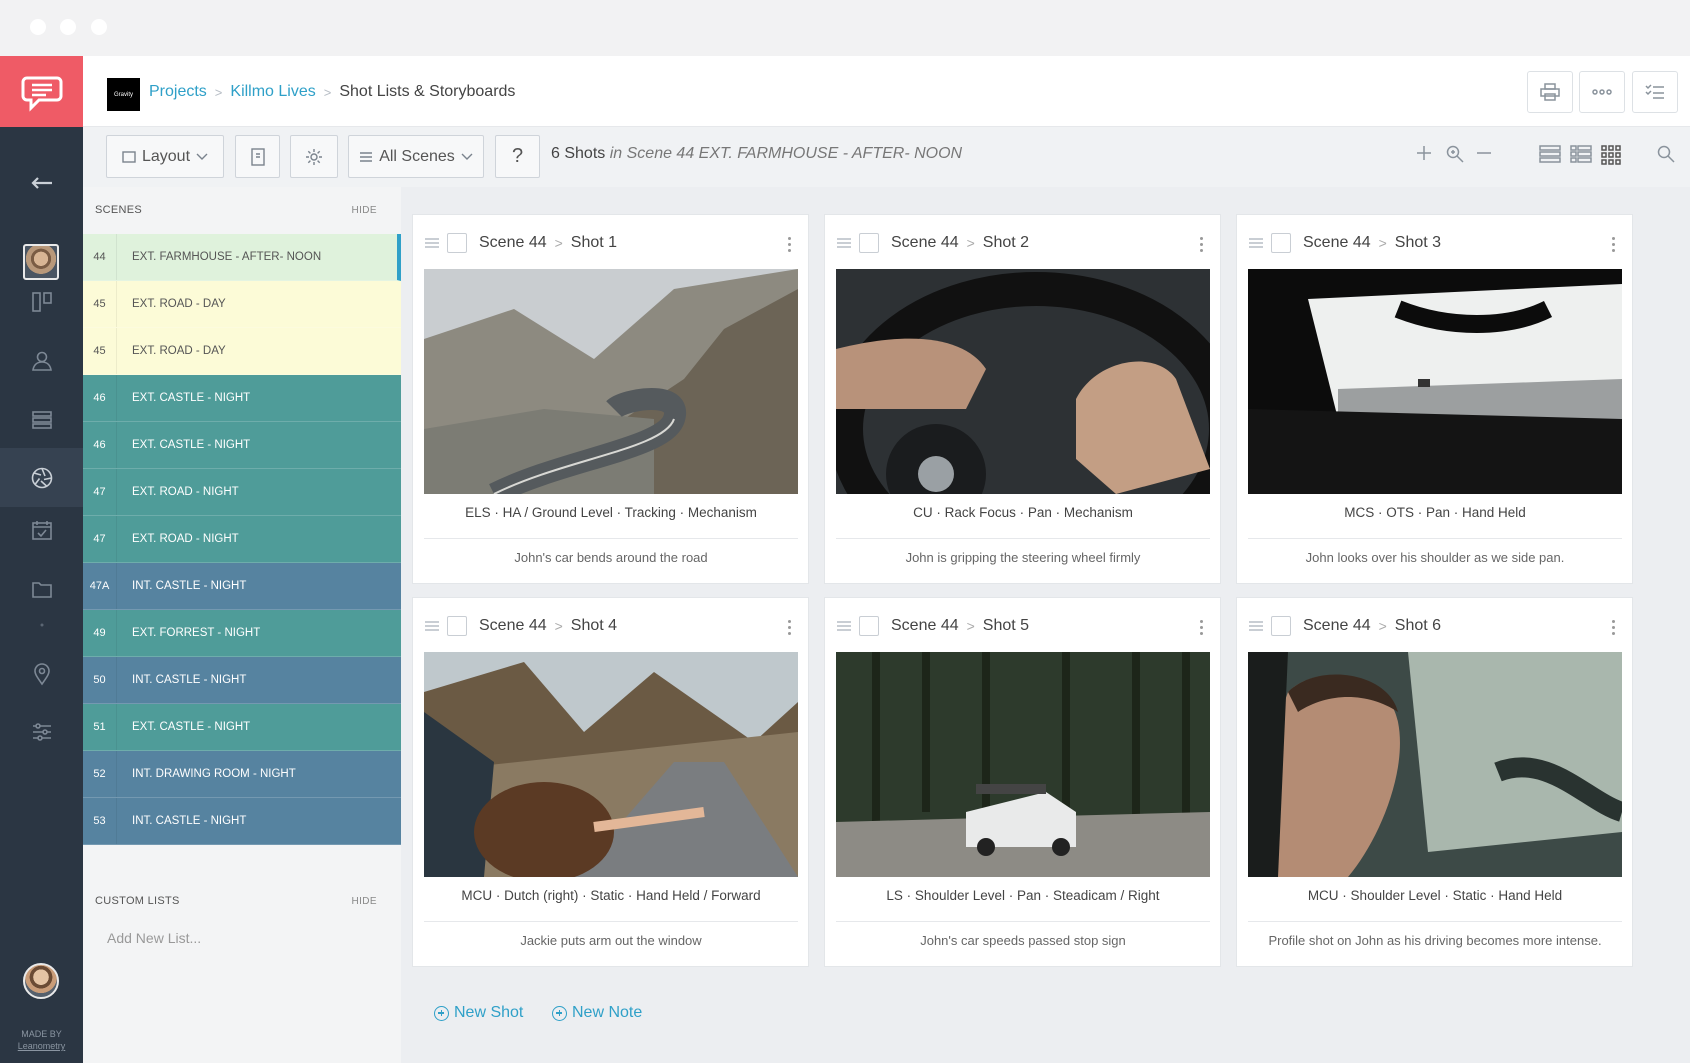 The image size is (1690, 1063). Describe the element at coordinates (123, 94) in the screenshot. I see `company-logo: Gravity` at that location.